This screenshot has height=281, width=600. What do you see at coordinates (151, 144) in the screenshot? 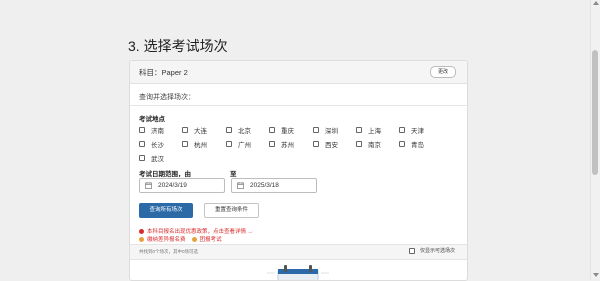
I see `location-option-changsha: 长沙` at bounding box center [151, 144].